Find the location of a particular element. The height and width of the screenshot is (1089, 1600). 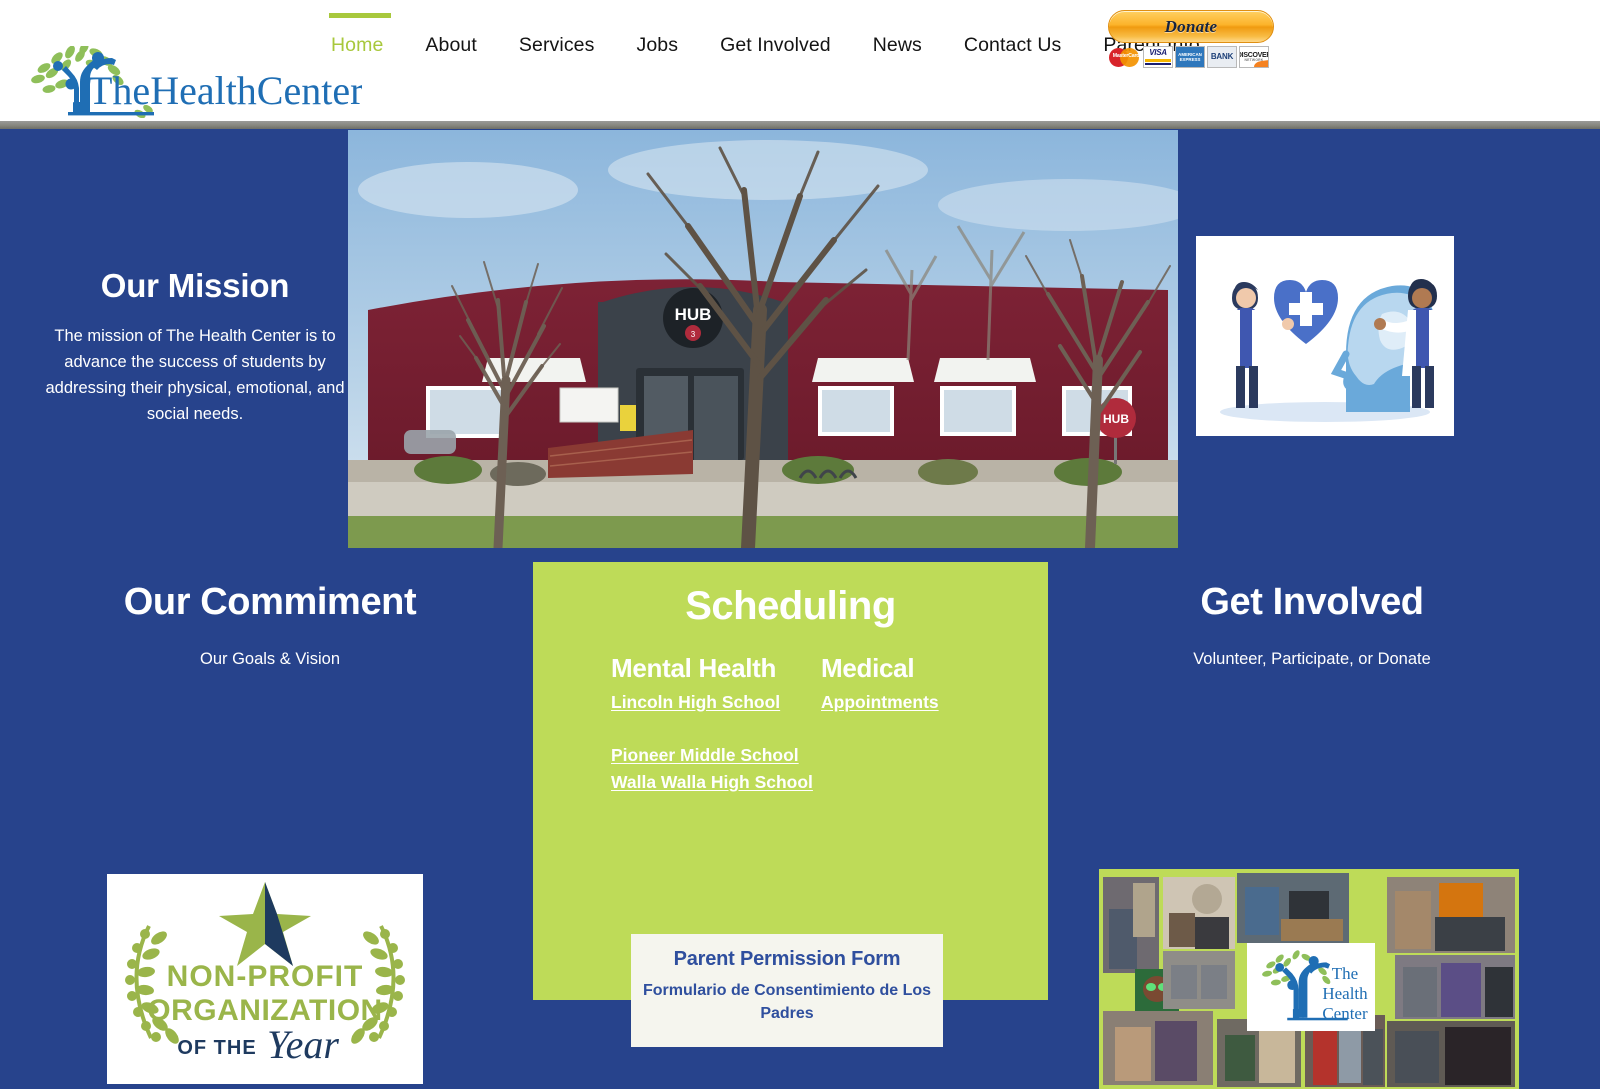

link-pioneer-middle-school: Pioneer Middle School is located at coordinates (726, 755).